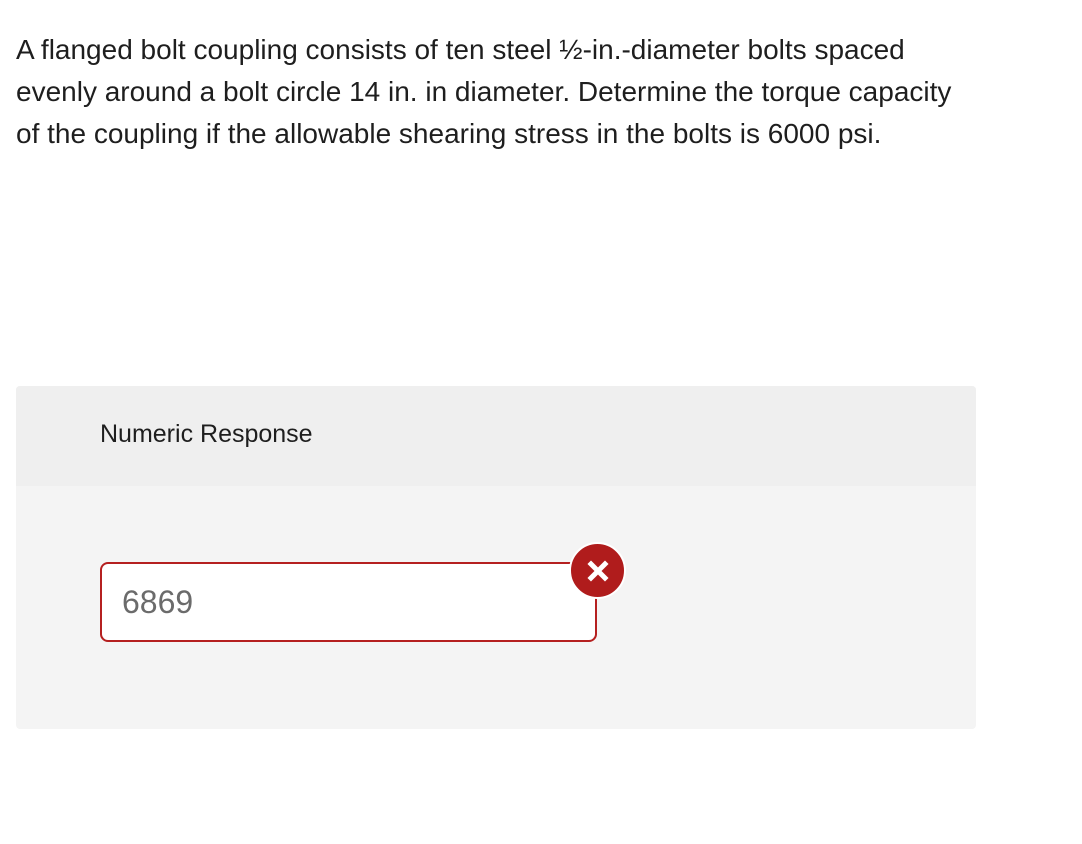 The image size is (1082, 844). Describe the element at coordinates (348, 602) in the screenshot. I see `numeric-answer-input` at that location.